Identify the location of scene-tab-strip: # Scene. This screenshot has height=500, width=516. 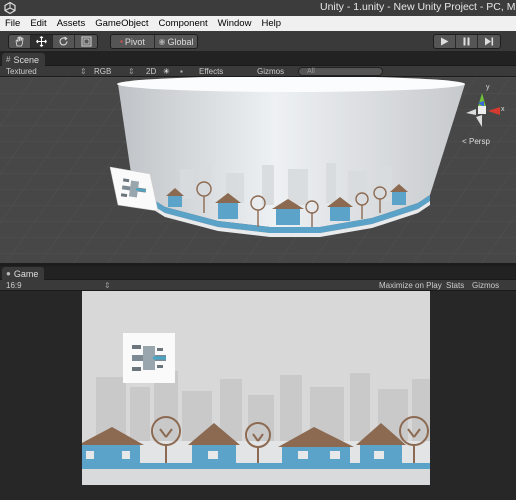
(258, 59).